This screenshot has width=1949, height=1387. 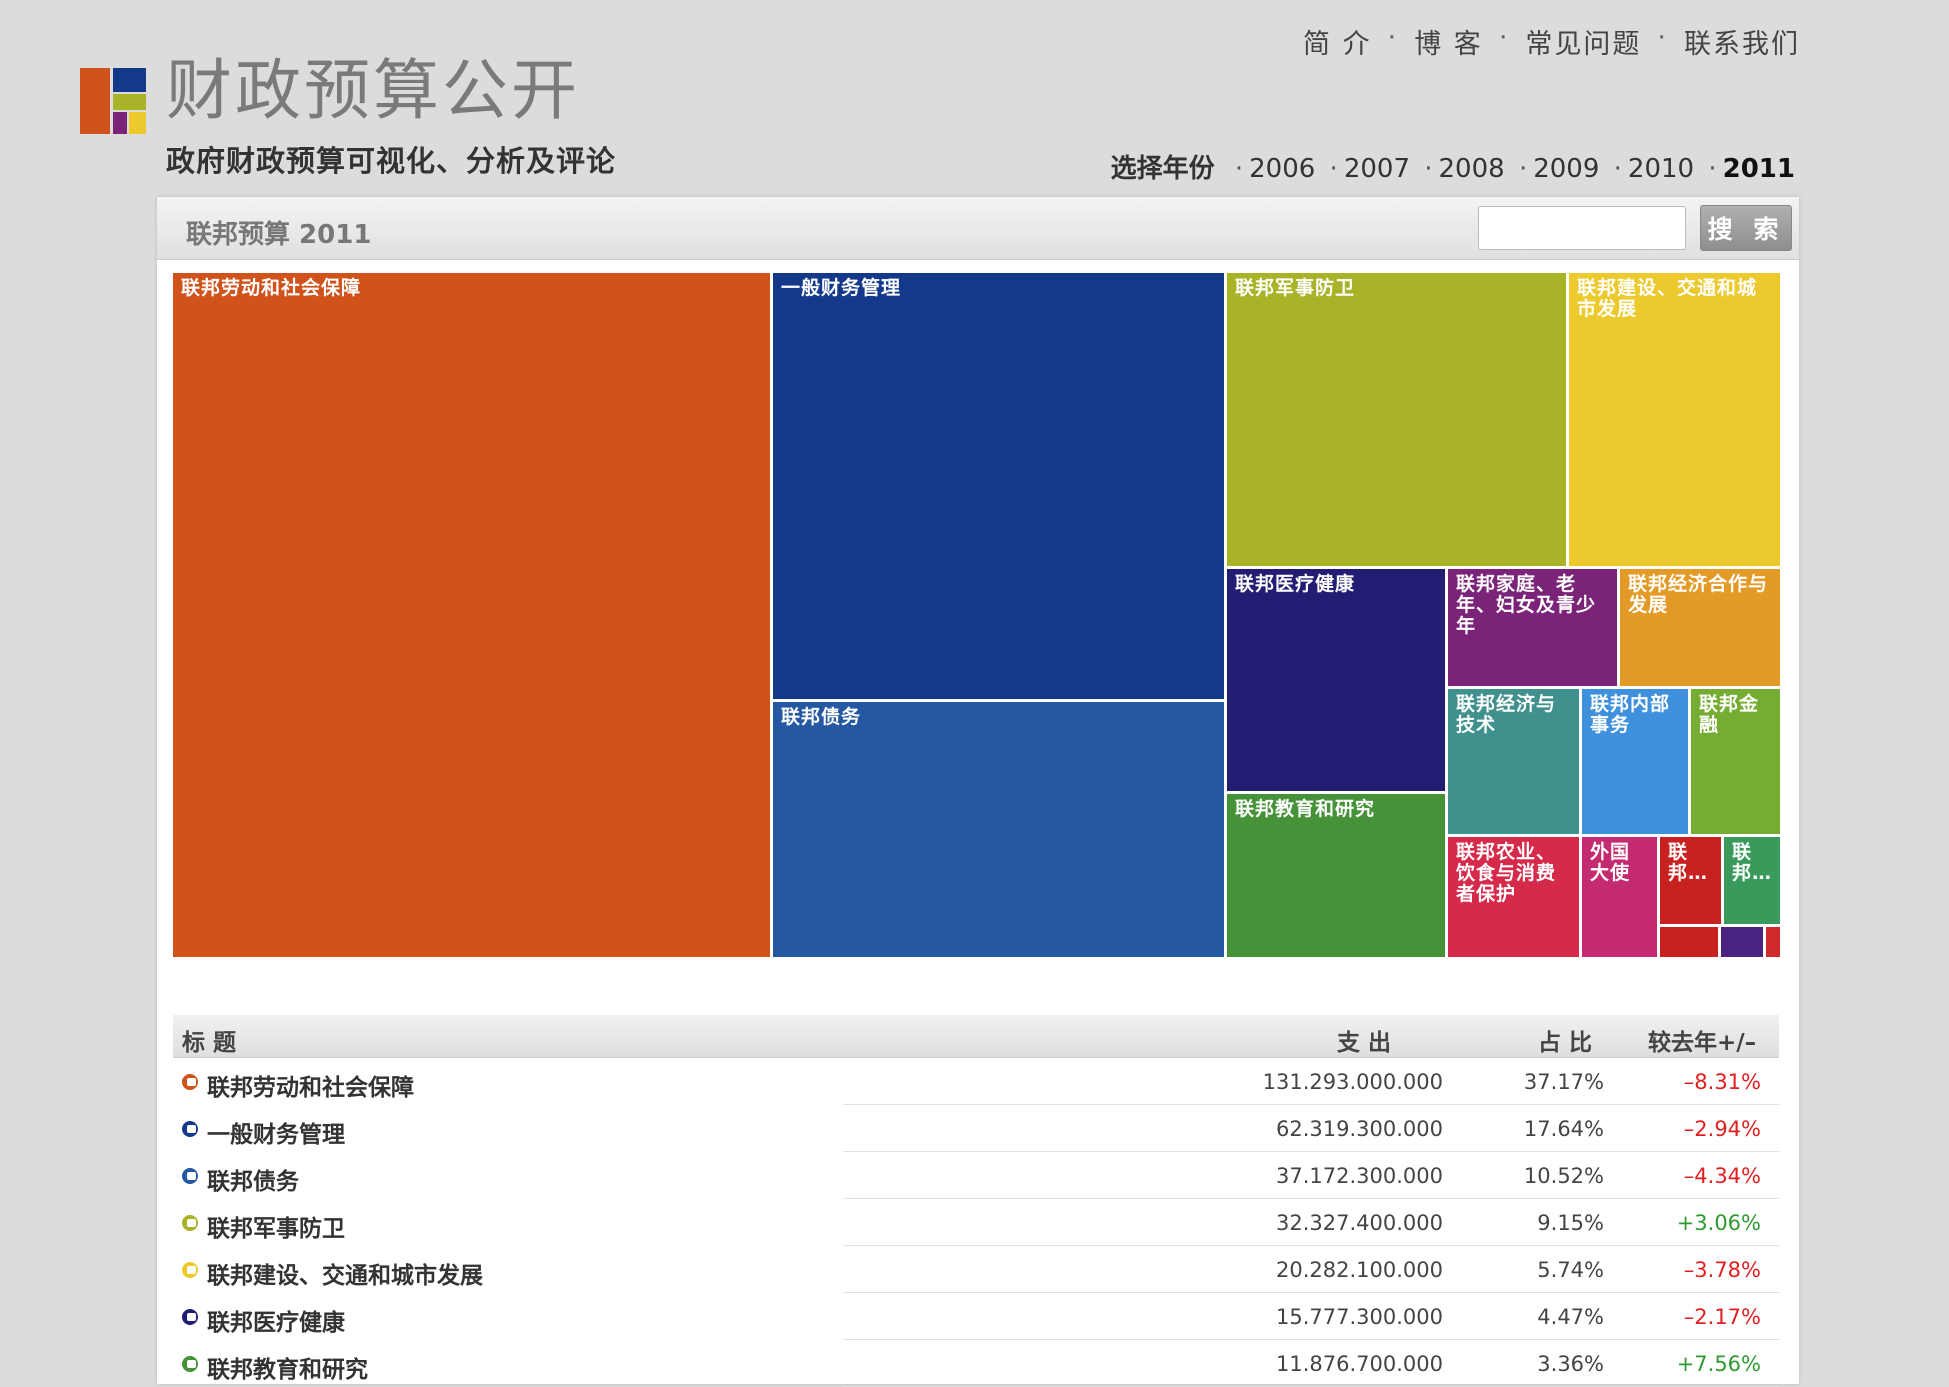 I want to click on treemap-tile-label: 联邦债务, so click(x=821, y=717).